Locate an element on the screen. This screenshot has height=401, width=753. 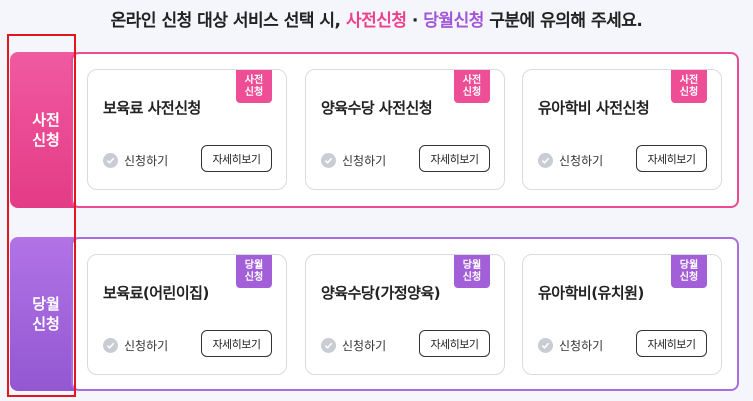
headline-highlight-now: 당월신청 is located at coordinates (453, 21).